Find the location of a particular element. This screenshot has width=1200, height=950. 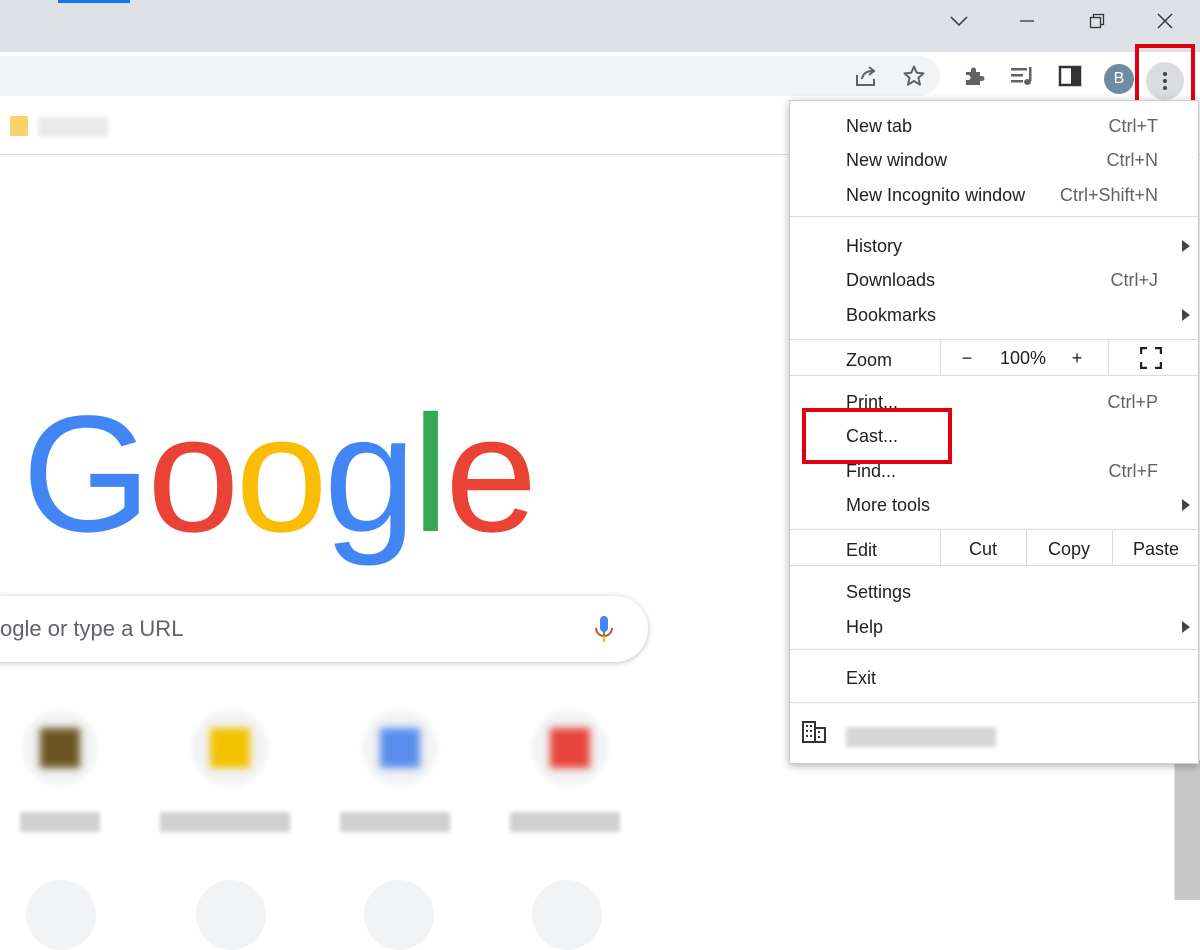

search-box: ogle or type a URL is located at coordinates (324, 629).